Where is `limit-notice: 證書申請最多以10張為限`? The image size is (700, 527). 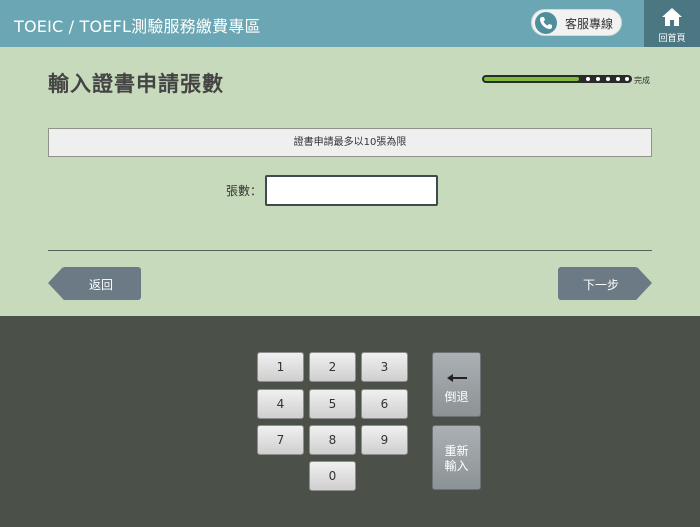
limit-notice: 證書申請最多以10張為限 is located at coordinates (350, 142).